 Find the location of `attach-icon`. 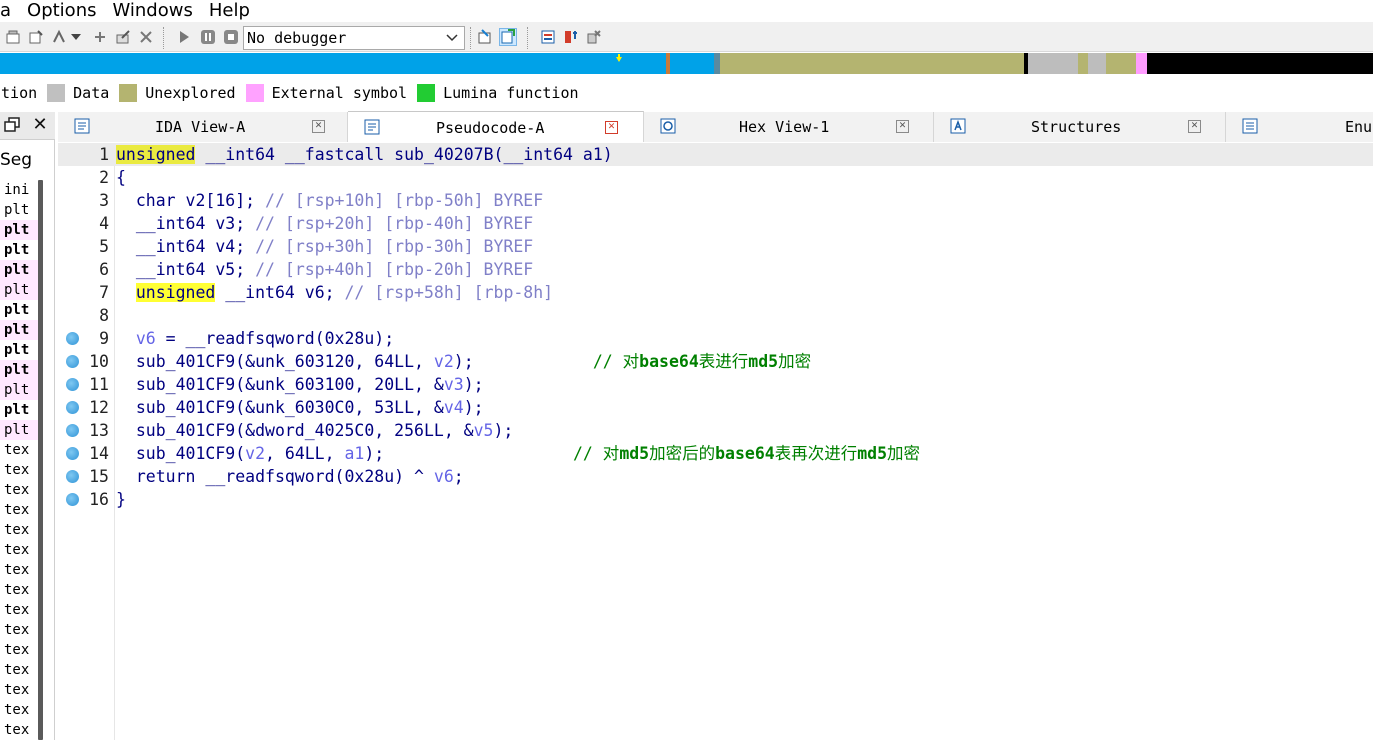

attach-icon is located at coordinates (486, 37).